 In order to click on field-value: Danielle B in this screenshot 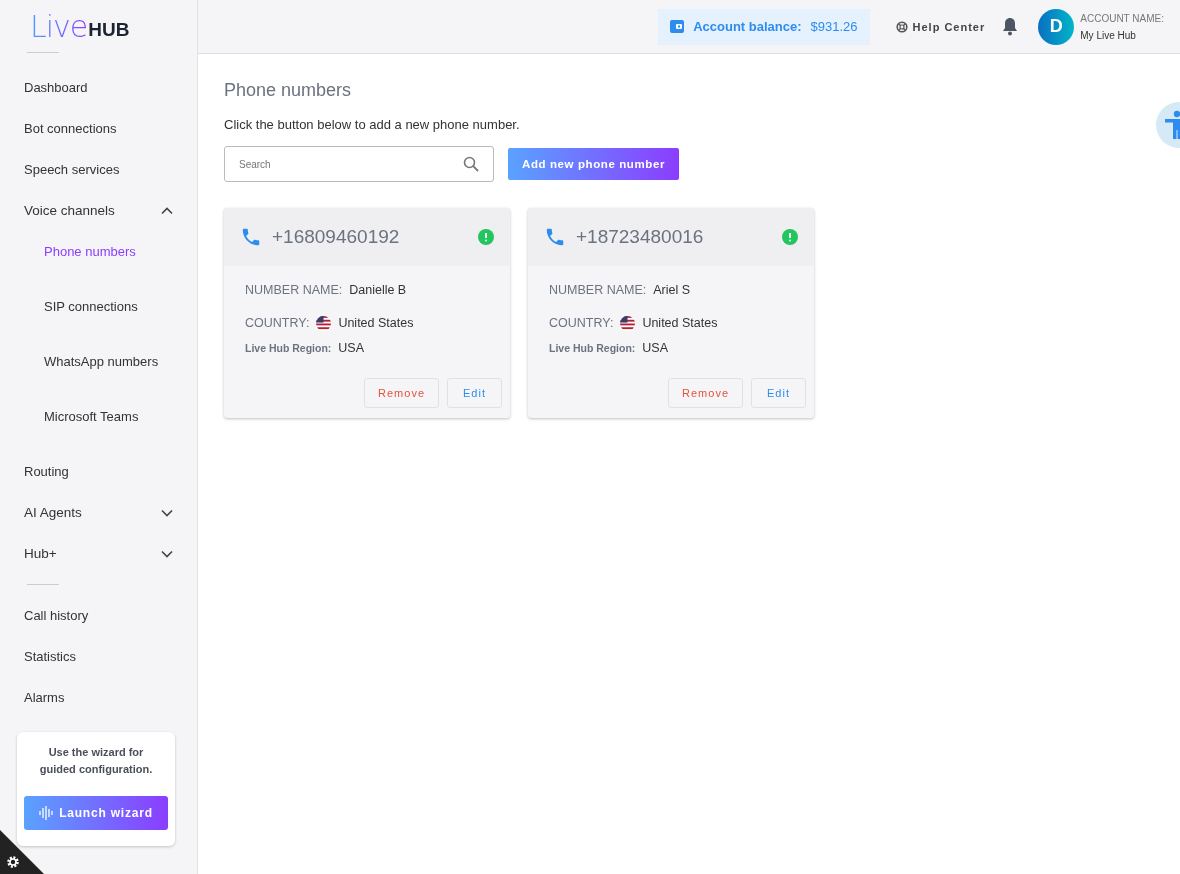, I will do `click(378, 290)`.